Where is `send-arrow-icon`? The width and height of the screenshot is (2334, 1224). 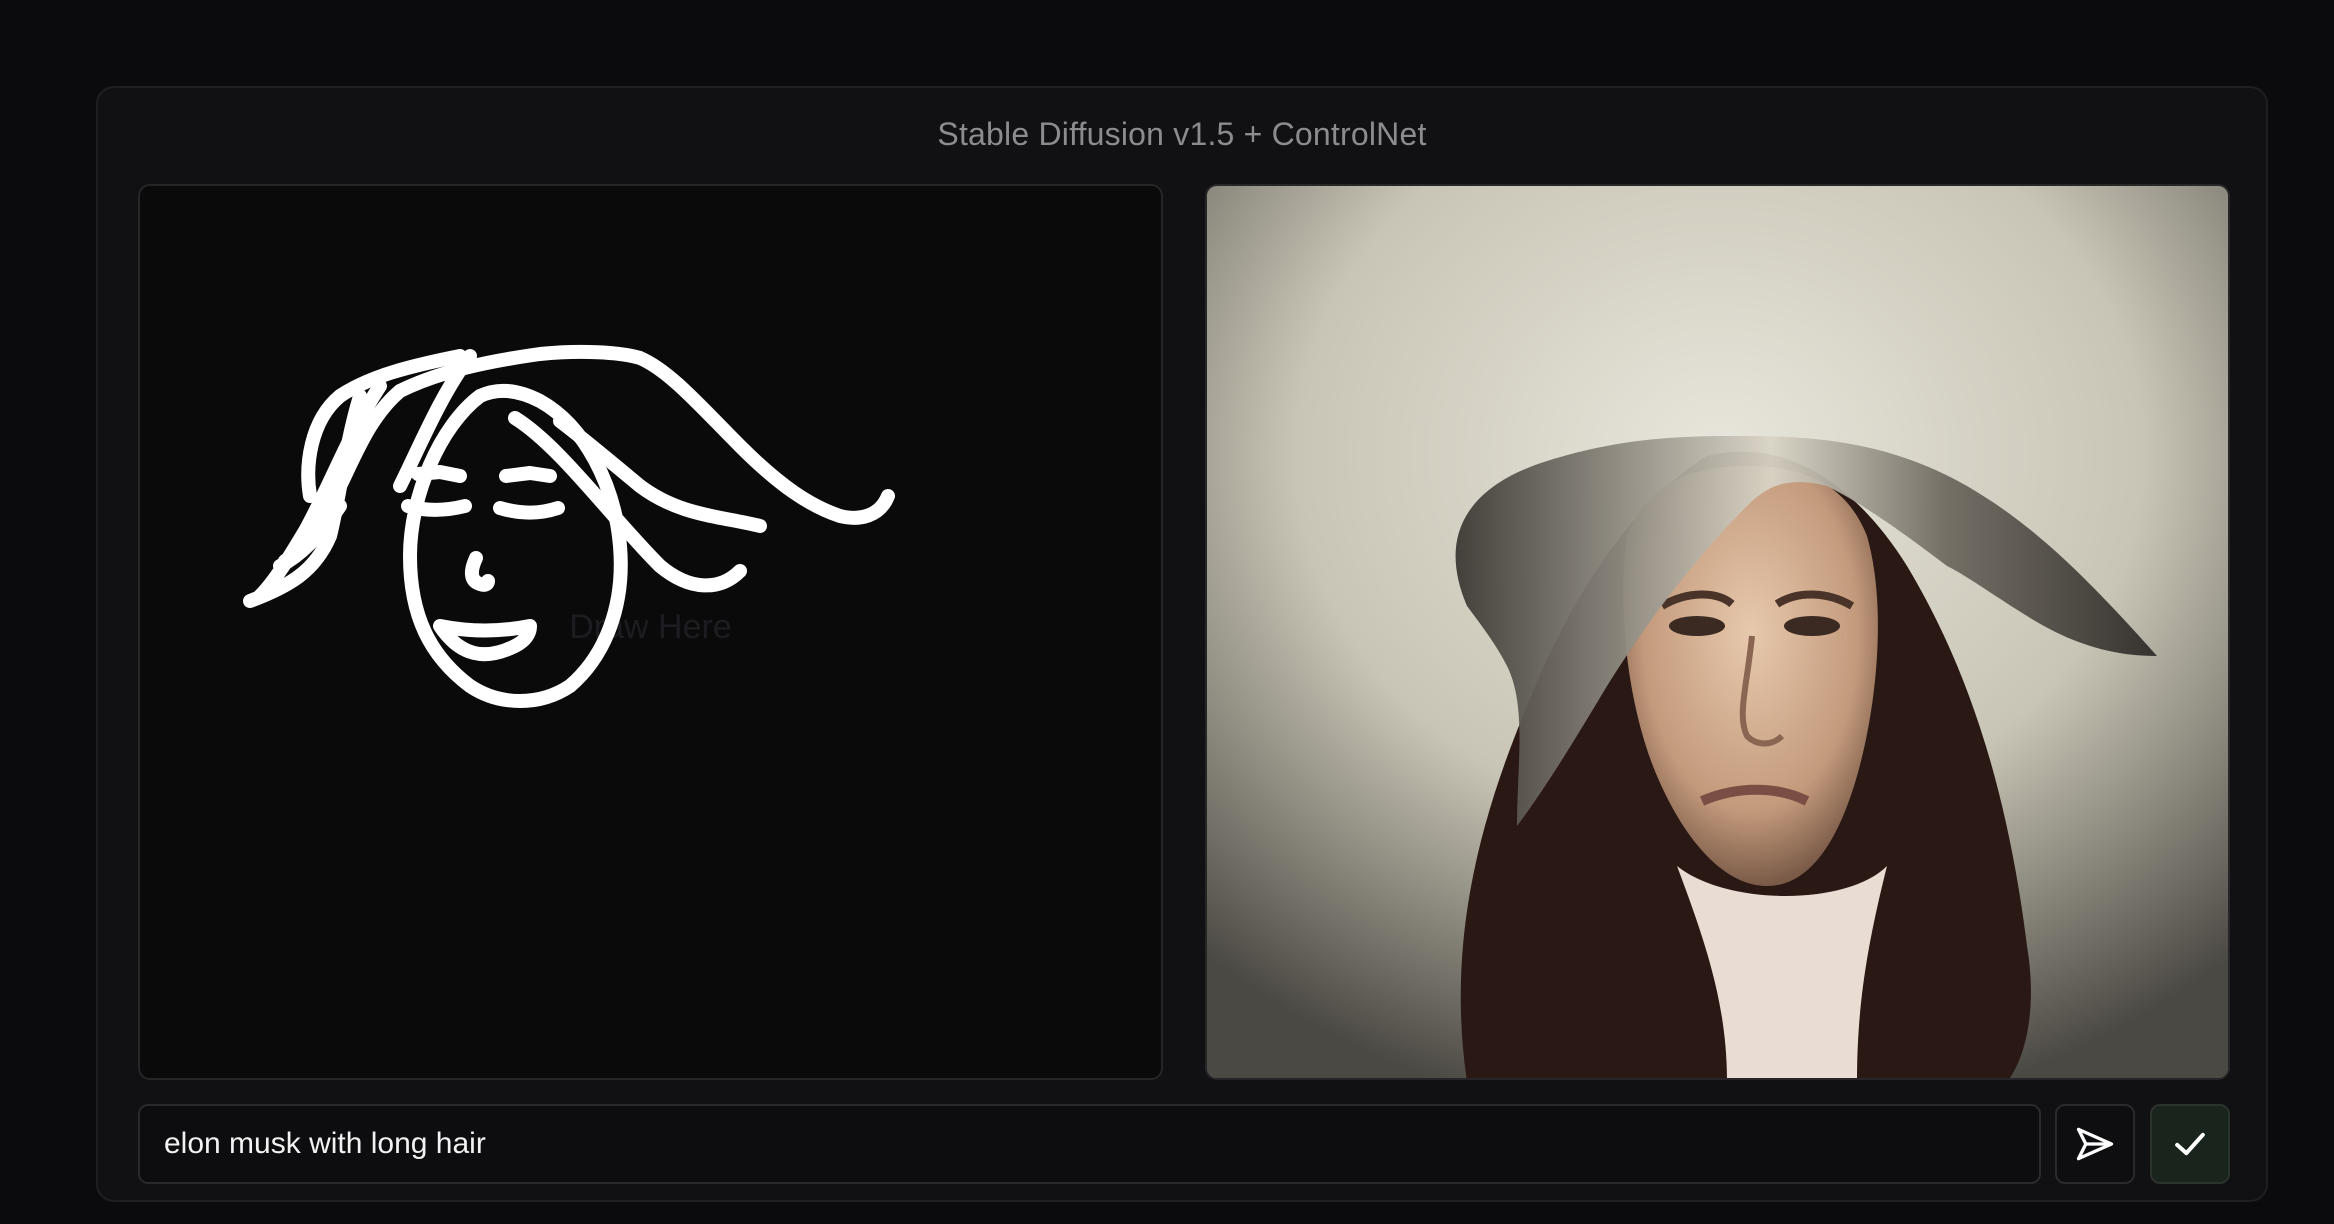
send-arrow-icon is located at coordinates (2095, 1144).